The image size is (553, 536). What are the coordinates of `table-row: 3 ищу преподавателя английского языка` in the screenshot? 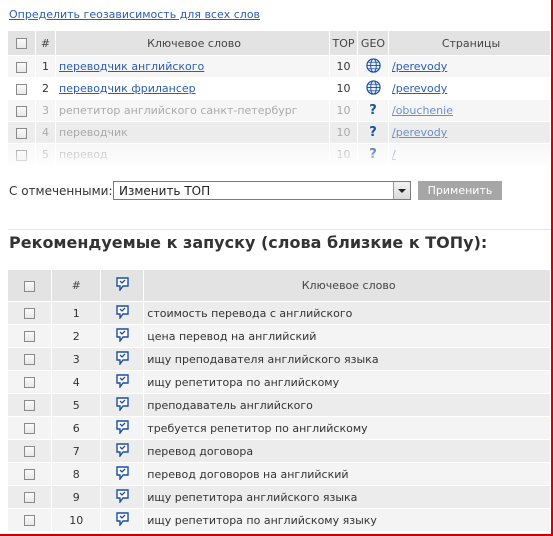 It's located at (279, 359).